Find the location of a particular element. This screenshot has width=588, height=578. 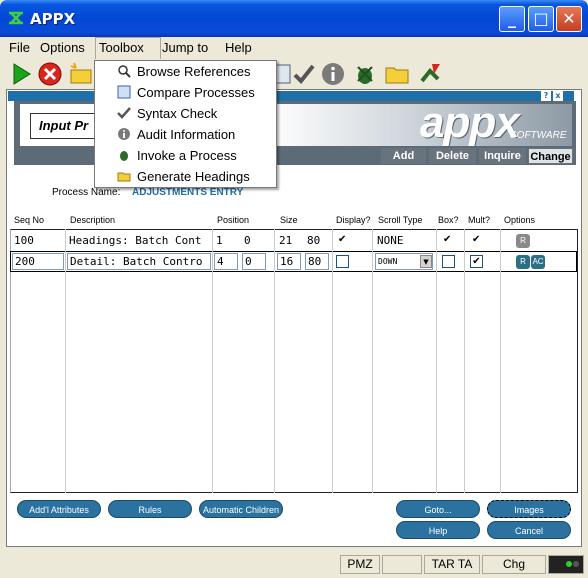

menu-item-generate-headings: Generate Headings is located at coordinates (185, 176).